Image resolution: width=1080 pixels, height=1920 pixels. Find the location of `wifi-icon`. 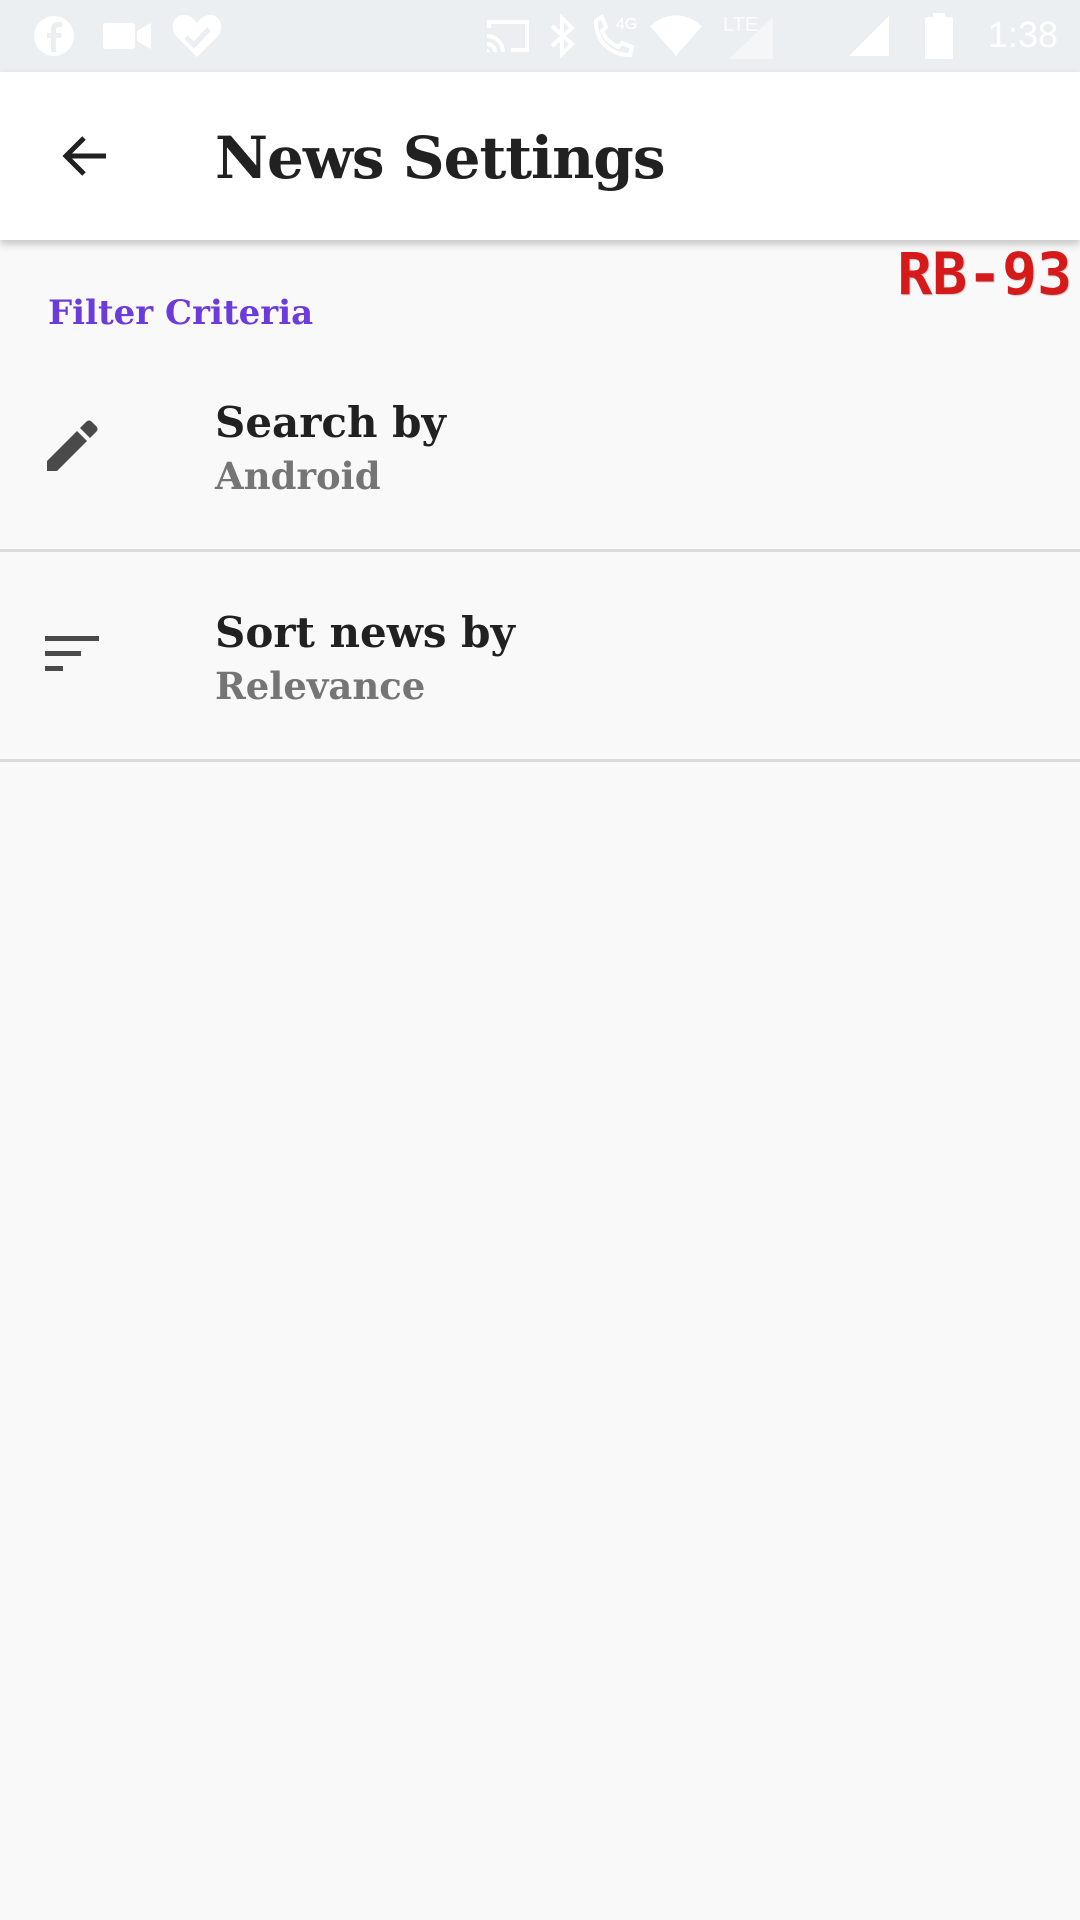

wifi-icon is located at coordinates (676, 36).